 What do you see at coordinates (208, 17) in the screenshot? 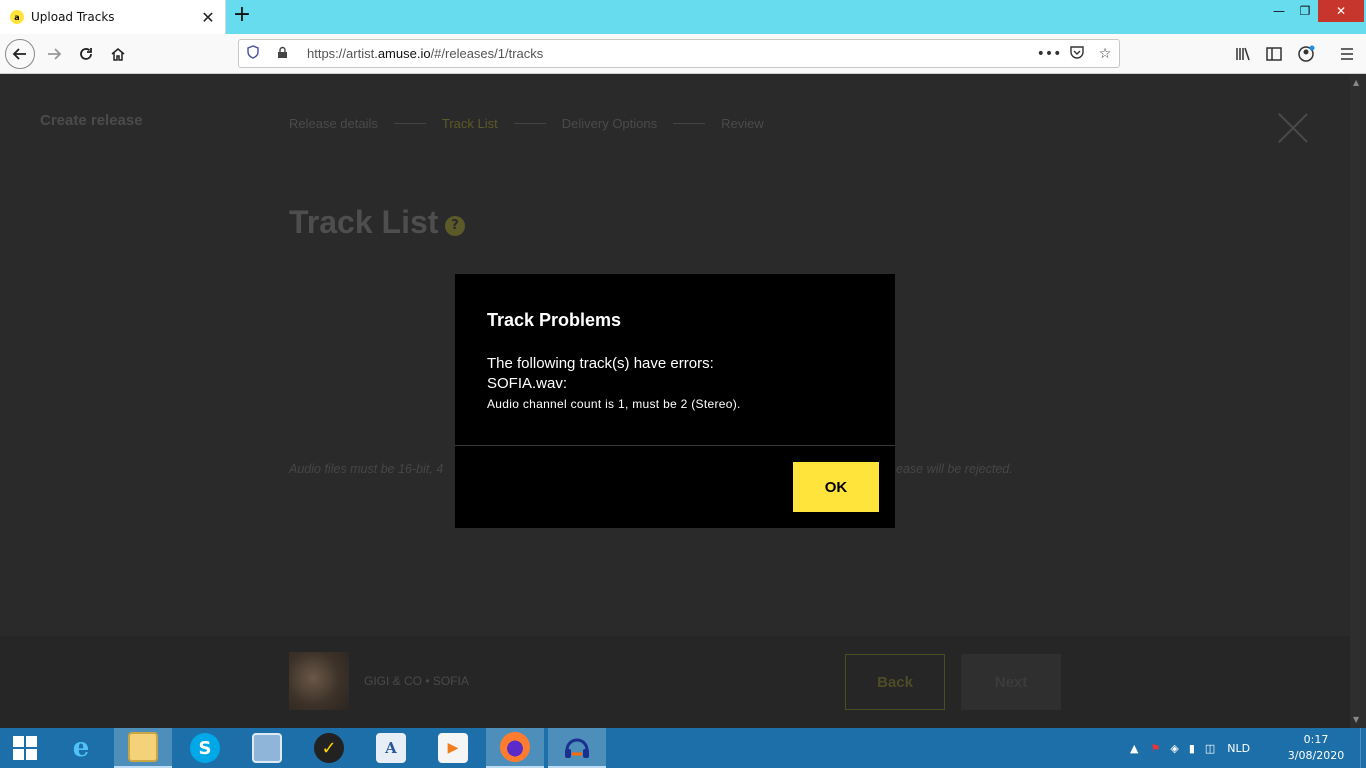
I see `tab-close-icon: ✕` at bounding box center [208, 17].